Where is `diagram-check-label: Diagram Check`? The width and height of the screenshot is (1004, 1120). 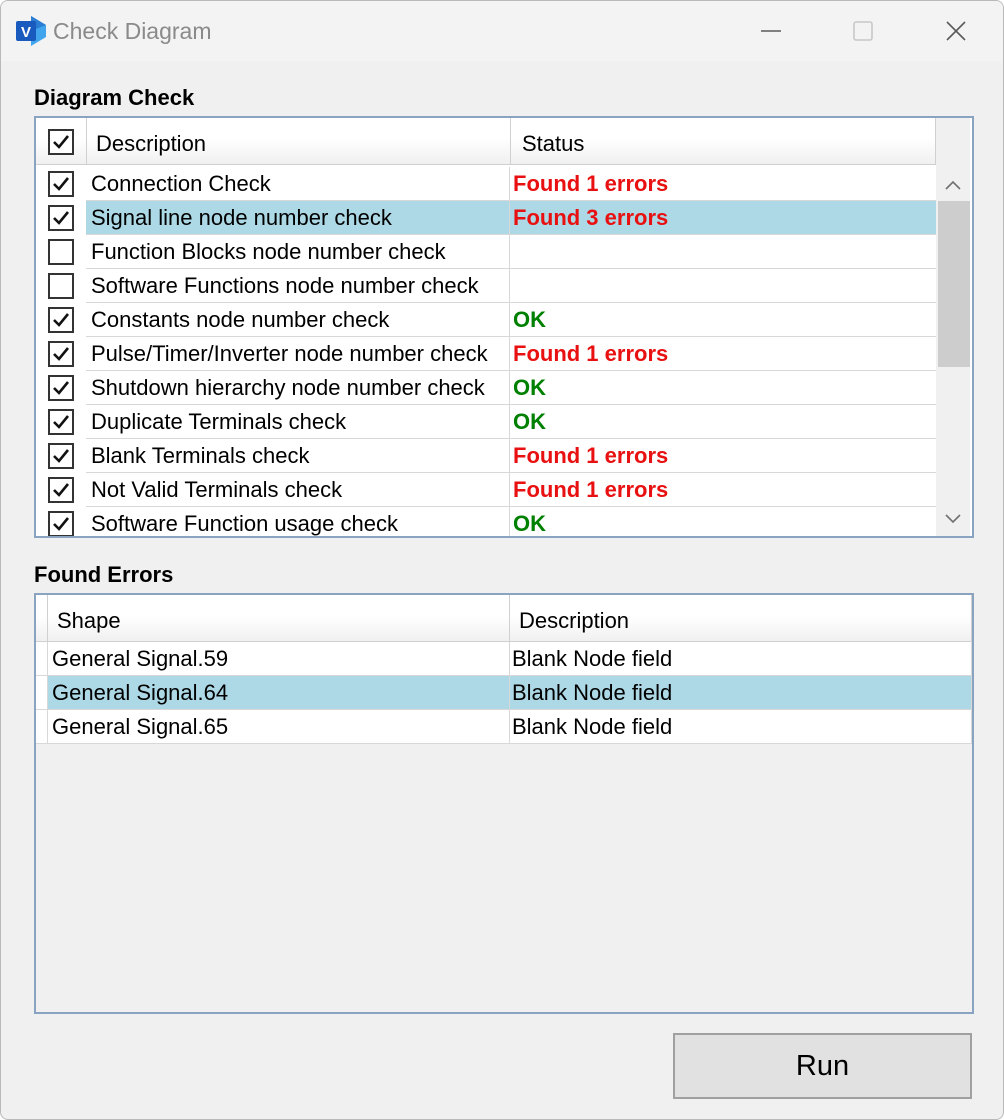 diagram-check-label: Diagram Check is located at coordinates (114, 97).